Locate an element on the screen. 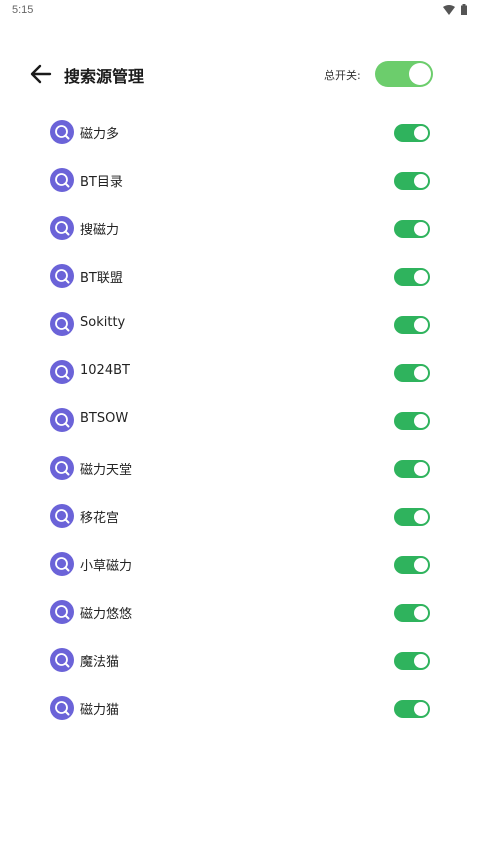  status-bar: 5:15 is located at coordinates (239, 11).